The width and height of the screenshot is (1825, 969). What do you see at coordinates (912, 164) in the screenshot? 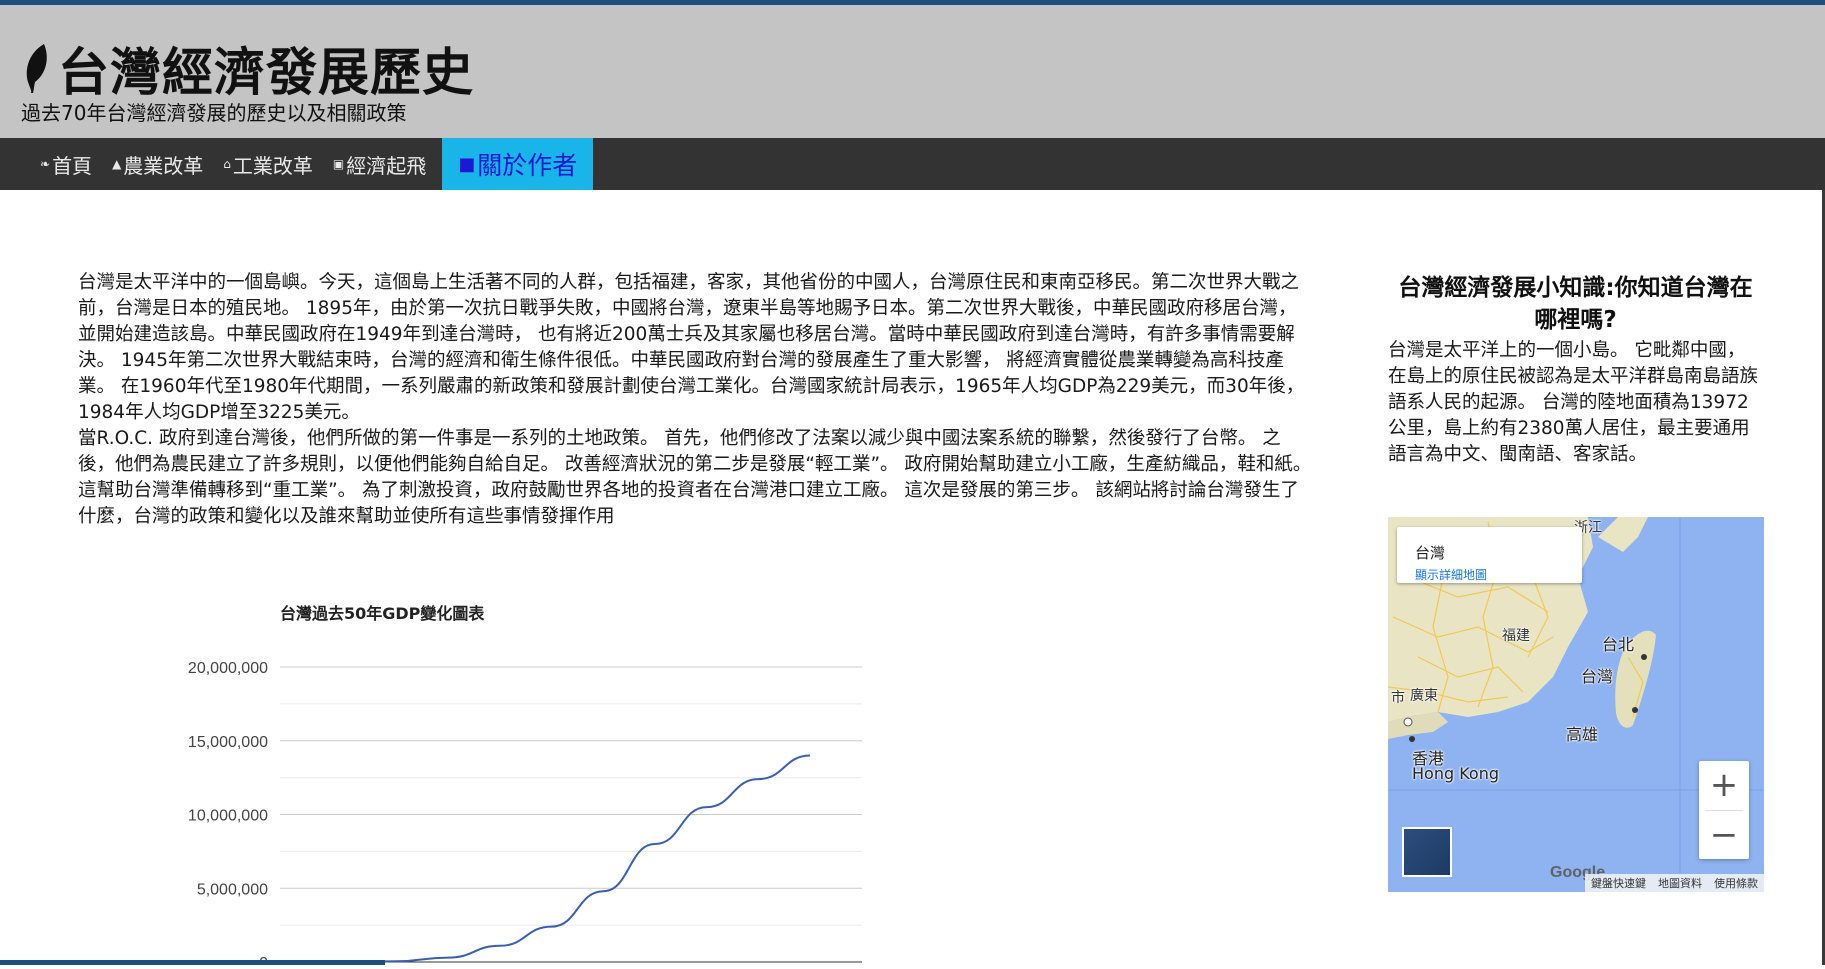
I see `main-nav: ❧ 首頁 ▲ 農業改革 ⌂ 工業改革 ▣ 經濟起飛 ■ 關於作者` at bounding box center [912, 164].